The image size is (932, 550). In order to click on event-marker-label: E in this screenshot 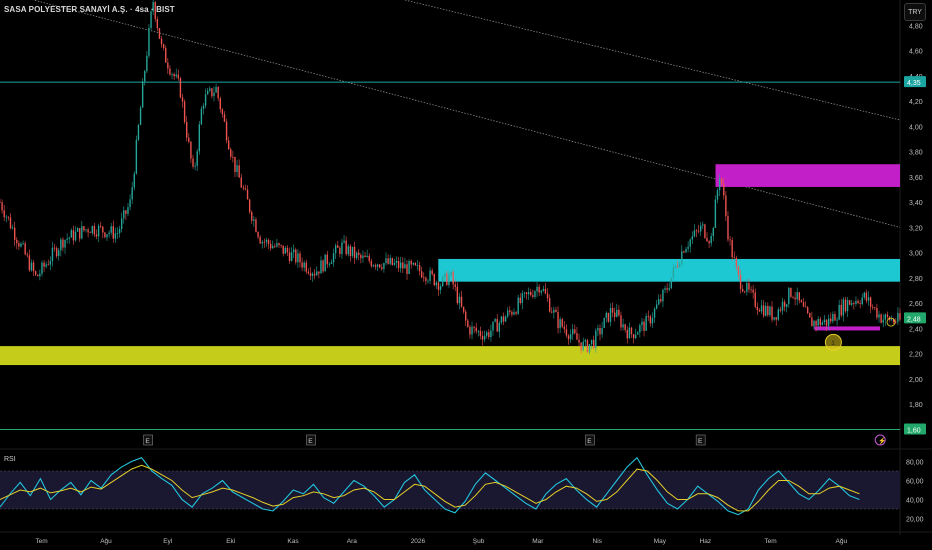, I will do `click(147, 441)`.